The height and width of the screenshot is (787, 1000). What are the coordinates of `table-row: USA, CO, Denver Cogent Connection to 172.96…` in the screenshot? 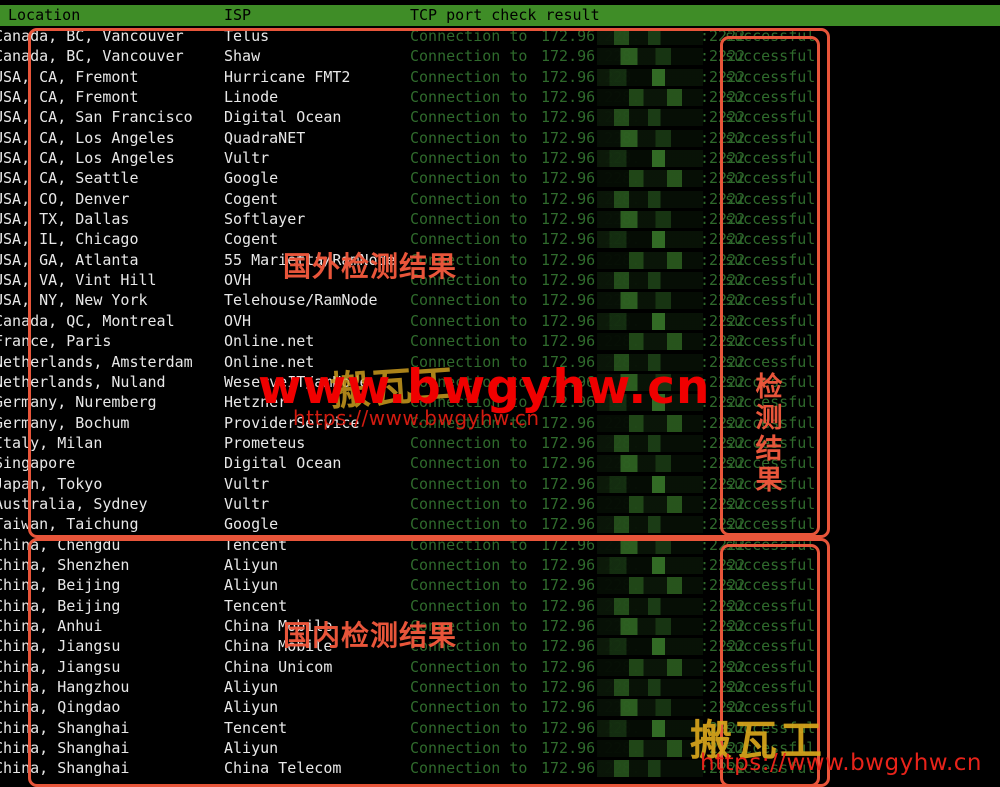 It's located at (500, 199).